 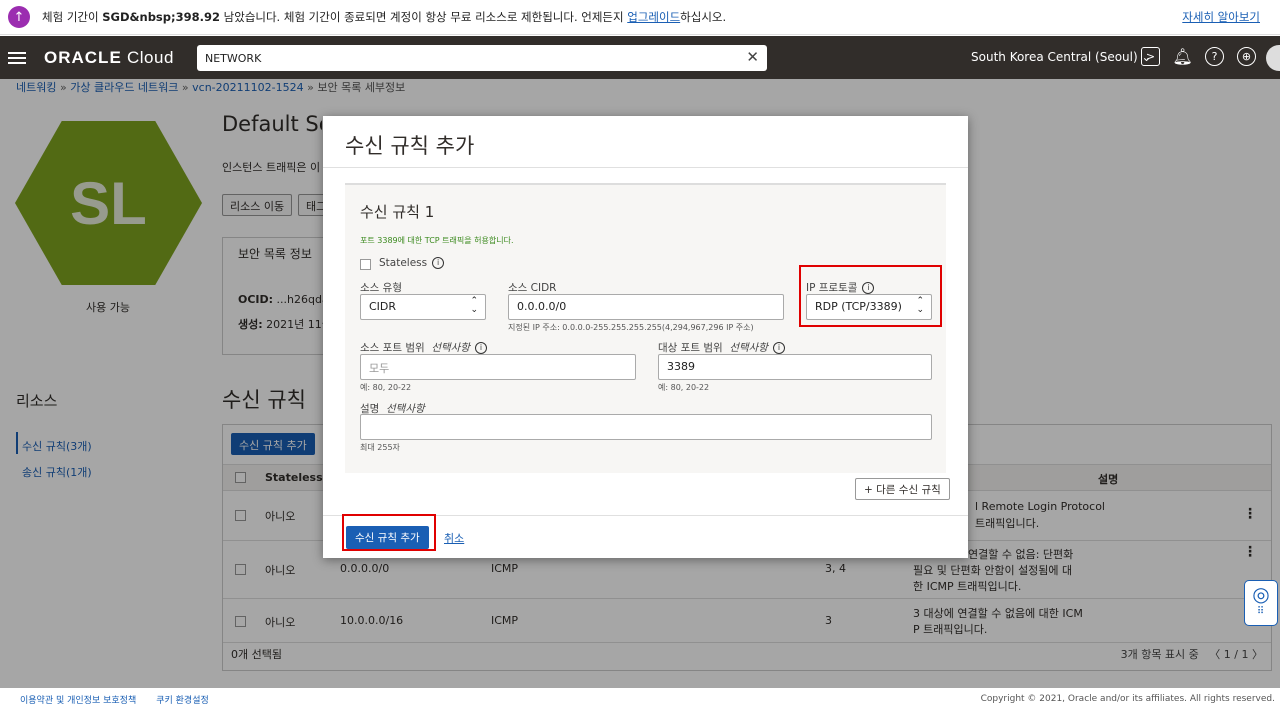 I want to click on source-cidr-input: 0.0.0.0/0, so click(x=646, y=307).